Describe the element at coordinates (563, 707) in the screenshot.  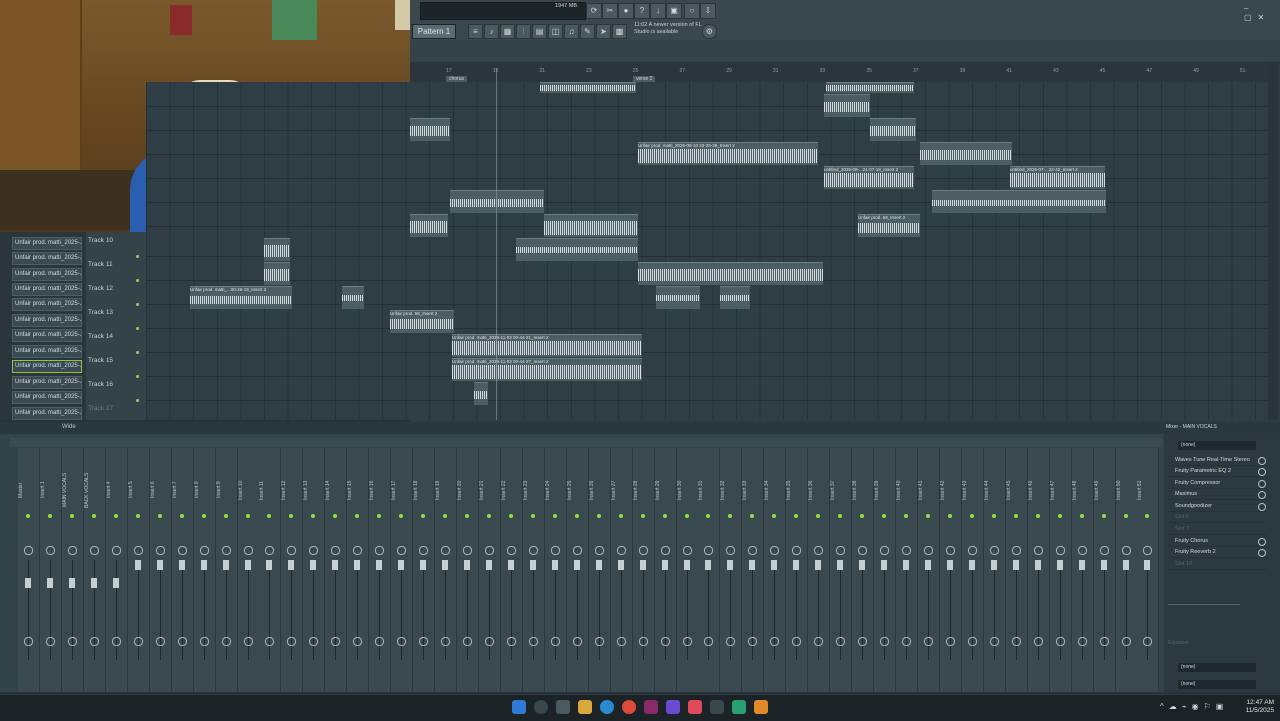
I see `task-view-icon` at that location.